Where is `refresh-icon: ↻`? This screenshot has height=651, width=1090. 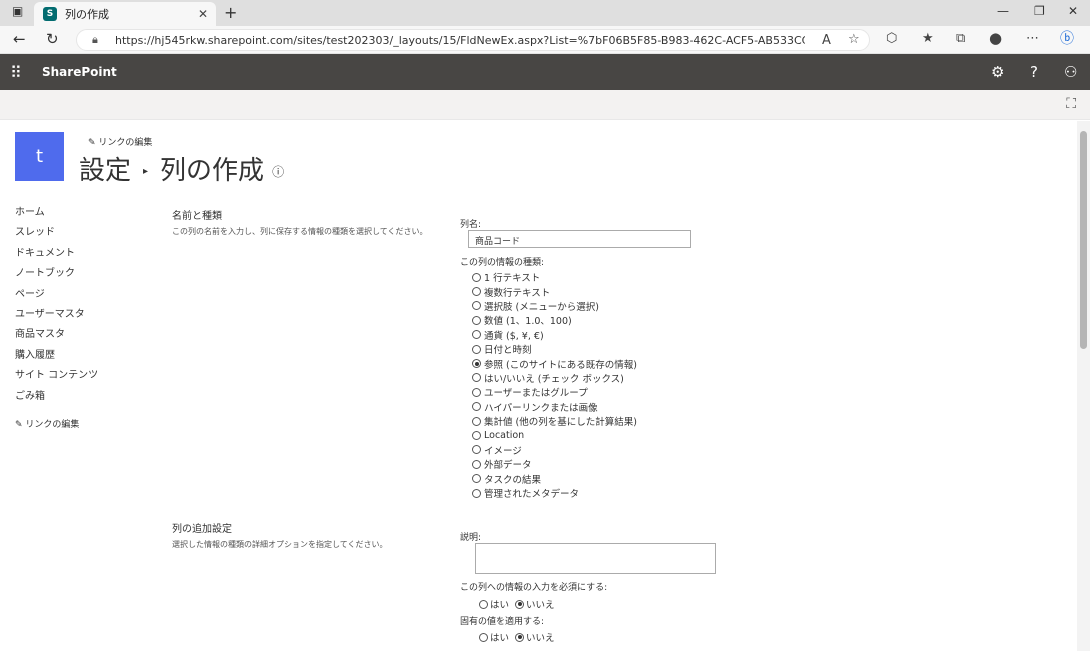 refresh-icon: ↻ is located at coordinates (52, 39).